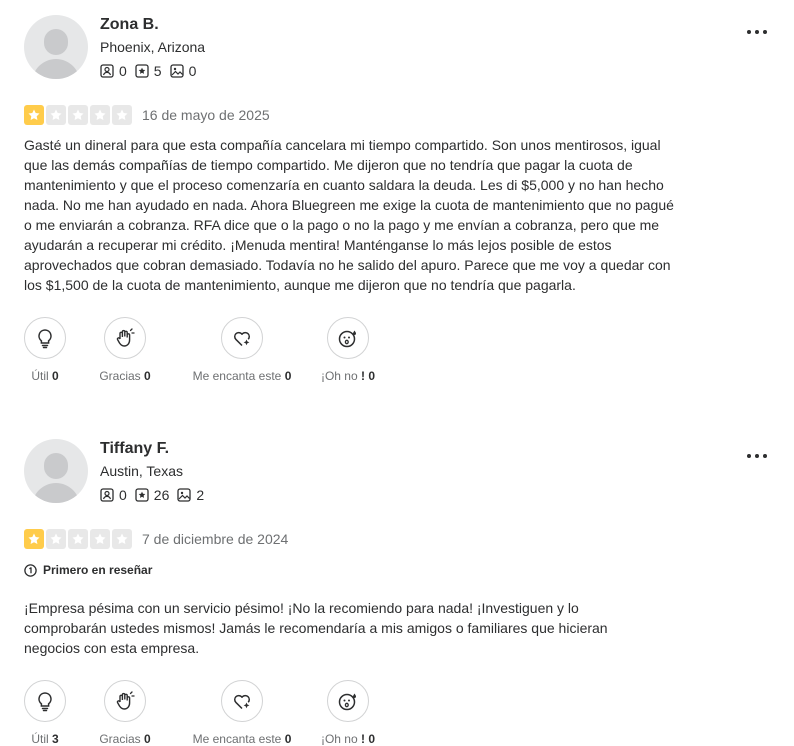  I want to click on rating-row: 7 de diciembre de 2024, so click(397, 539).